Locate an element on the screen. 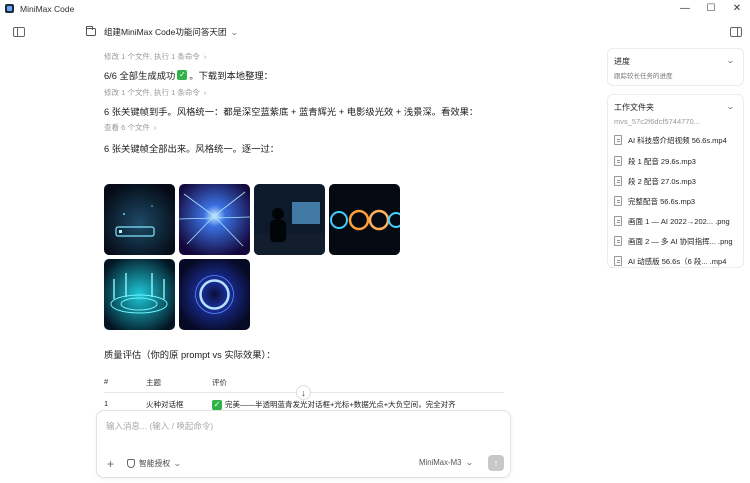 This screenshot has width=750, height=483. column-header: # is located at coordinates (106, 381).